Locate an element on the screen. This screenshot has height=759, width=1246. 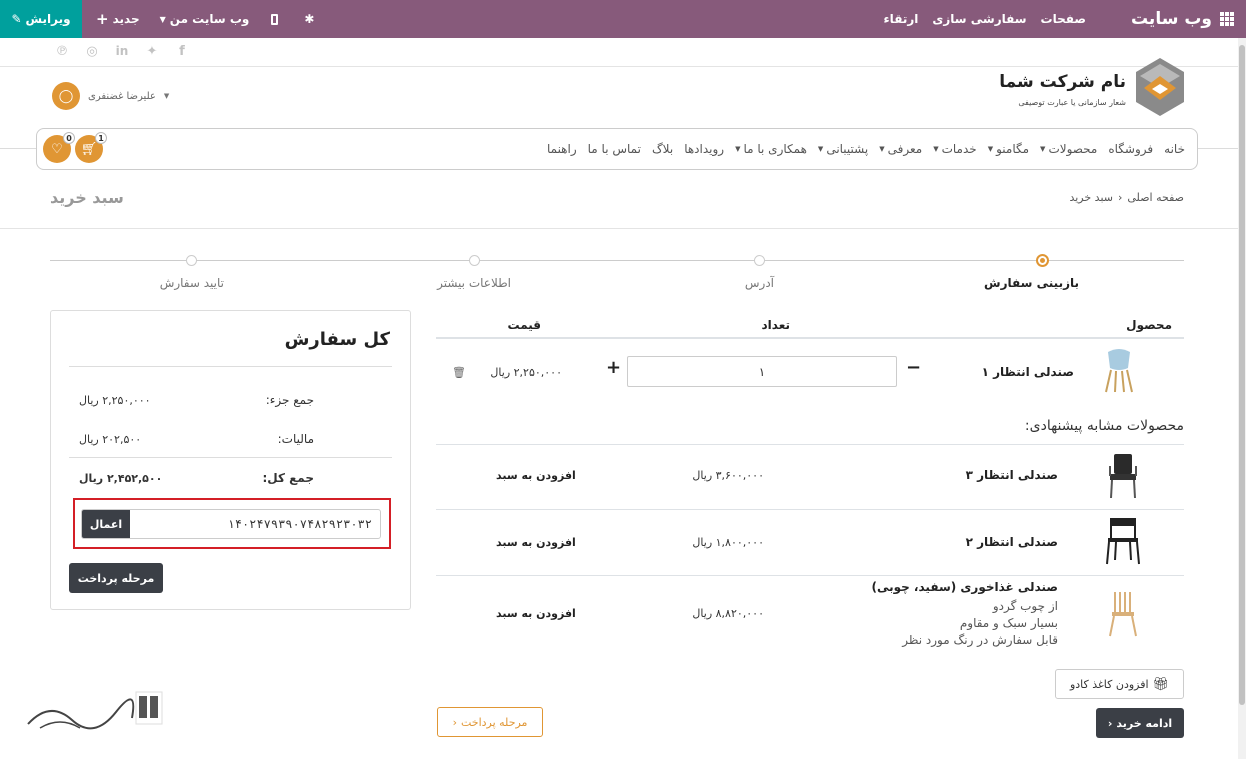
step-extra-info: اطلاعات بیشتر is located at coordinates (474, 283).